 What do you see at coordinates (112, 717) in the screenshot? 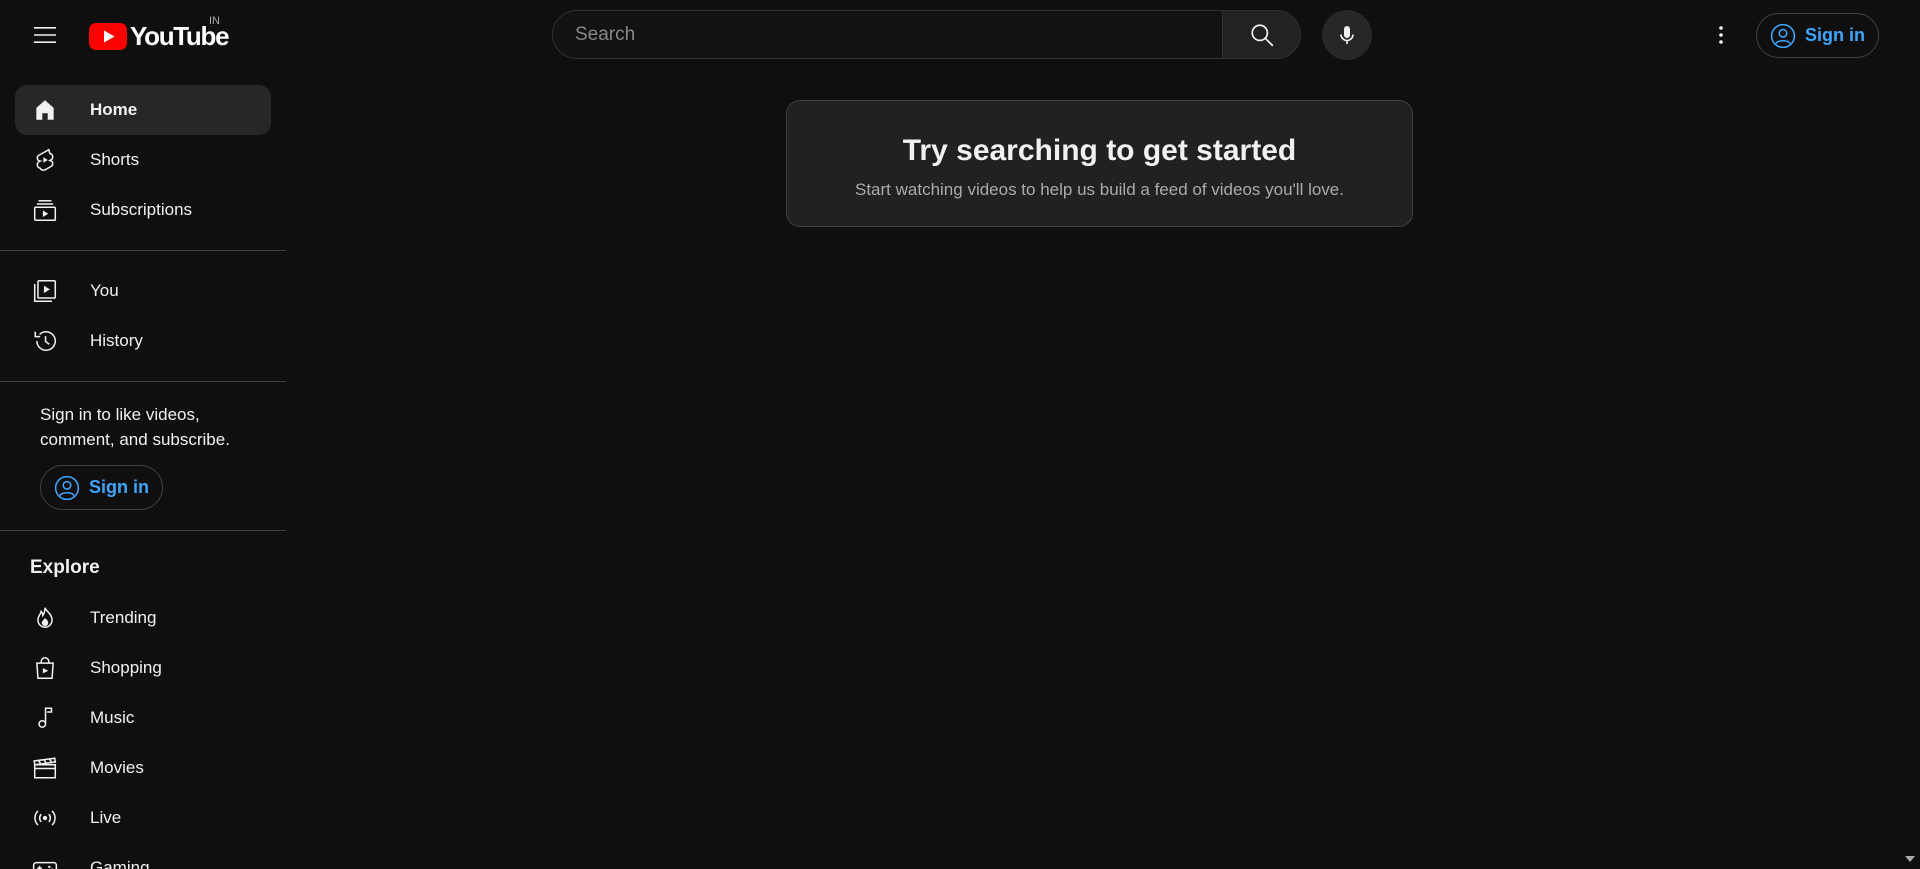
I see `sidebar-item-label: Music` at bounding box center [112, 717].